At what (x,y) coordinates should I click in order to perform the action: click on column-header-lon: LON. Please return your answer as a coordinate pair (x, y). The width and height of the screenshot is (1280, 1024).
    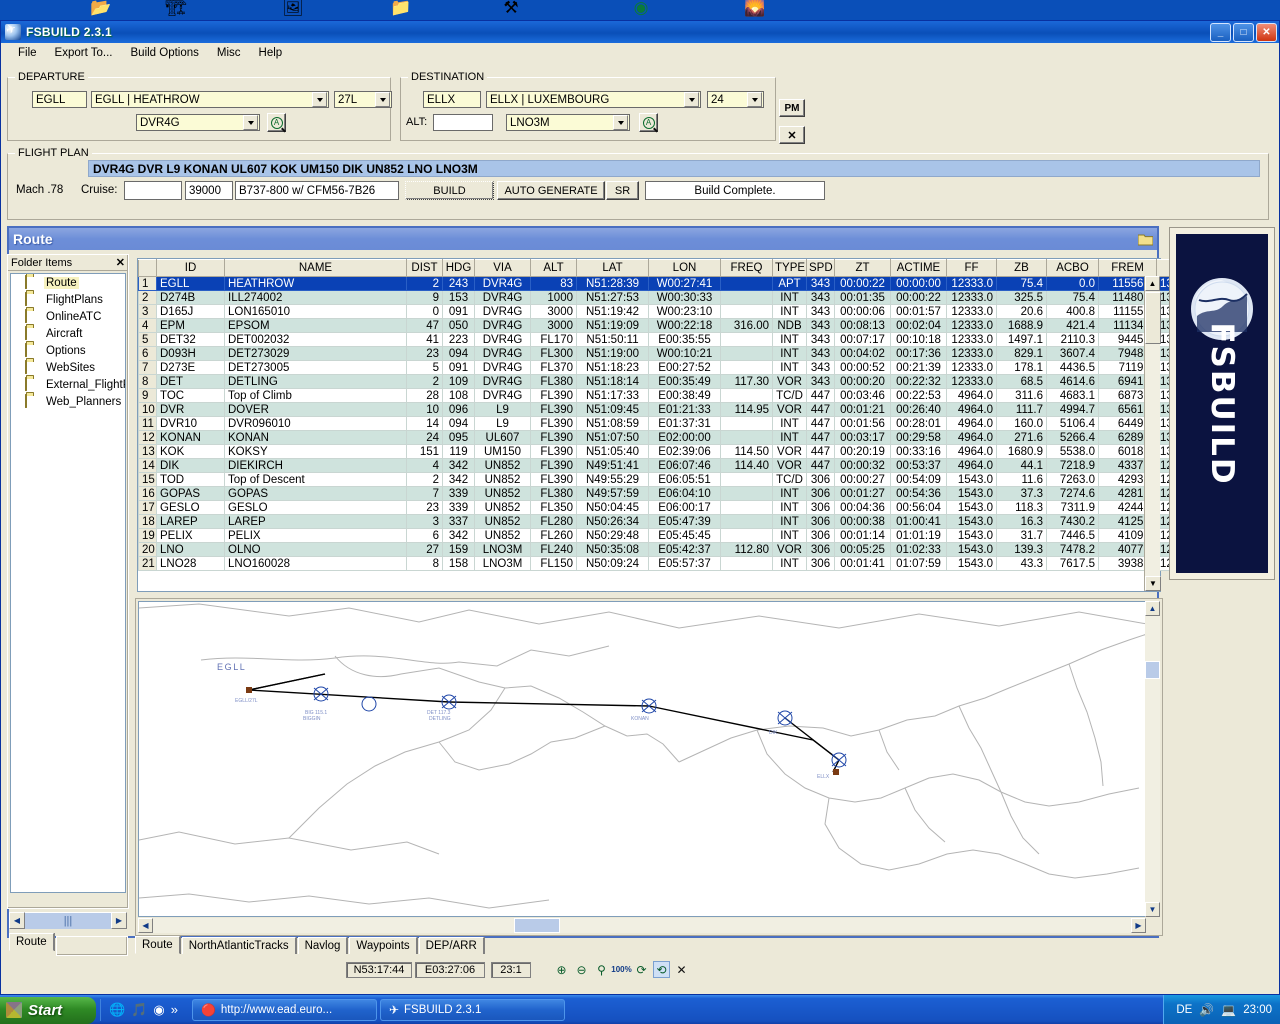
    Looking at the image, I should click on (684, 268).